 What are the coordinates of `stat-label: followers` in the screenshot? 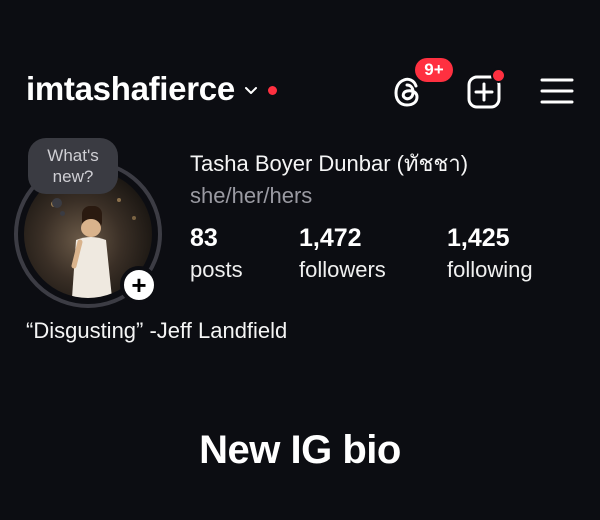 It's located at (342, 269).